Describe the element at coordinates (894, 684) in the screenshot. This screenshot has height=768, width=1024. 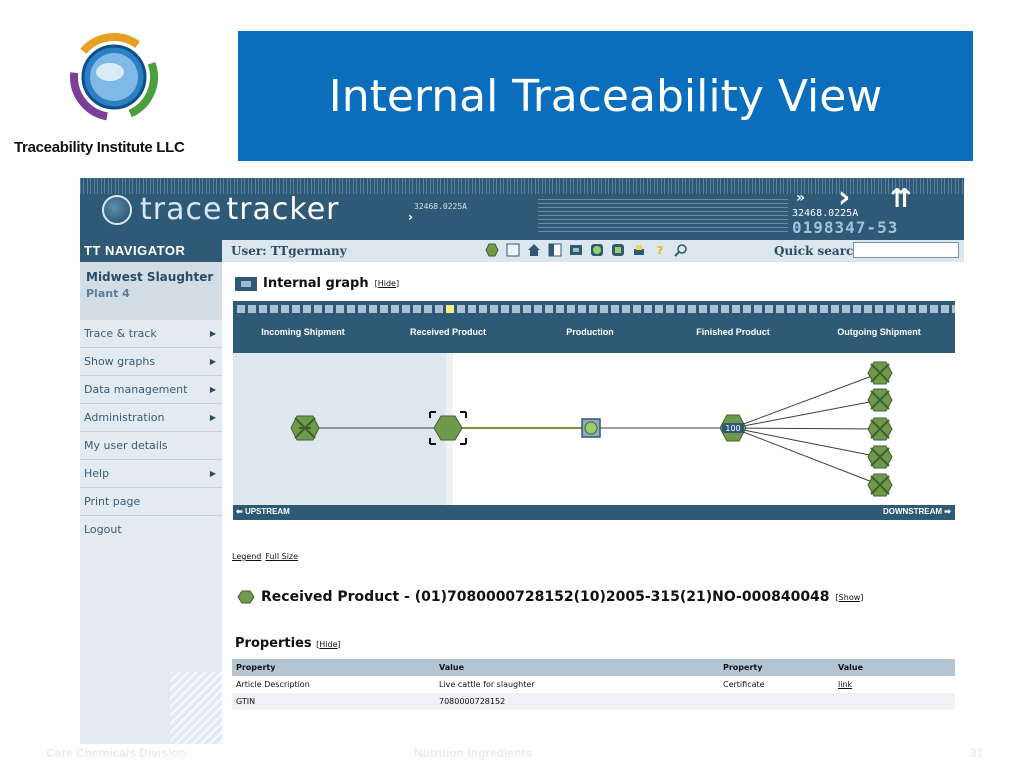
I see `certificate-link: link` at that location.